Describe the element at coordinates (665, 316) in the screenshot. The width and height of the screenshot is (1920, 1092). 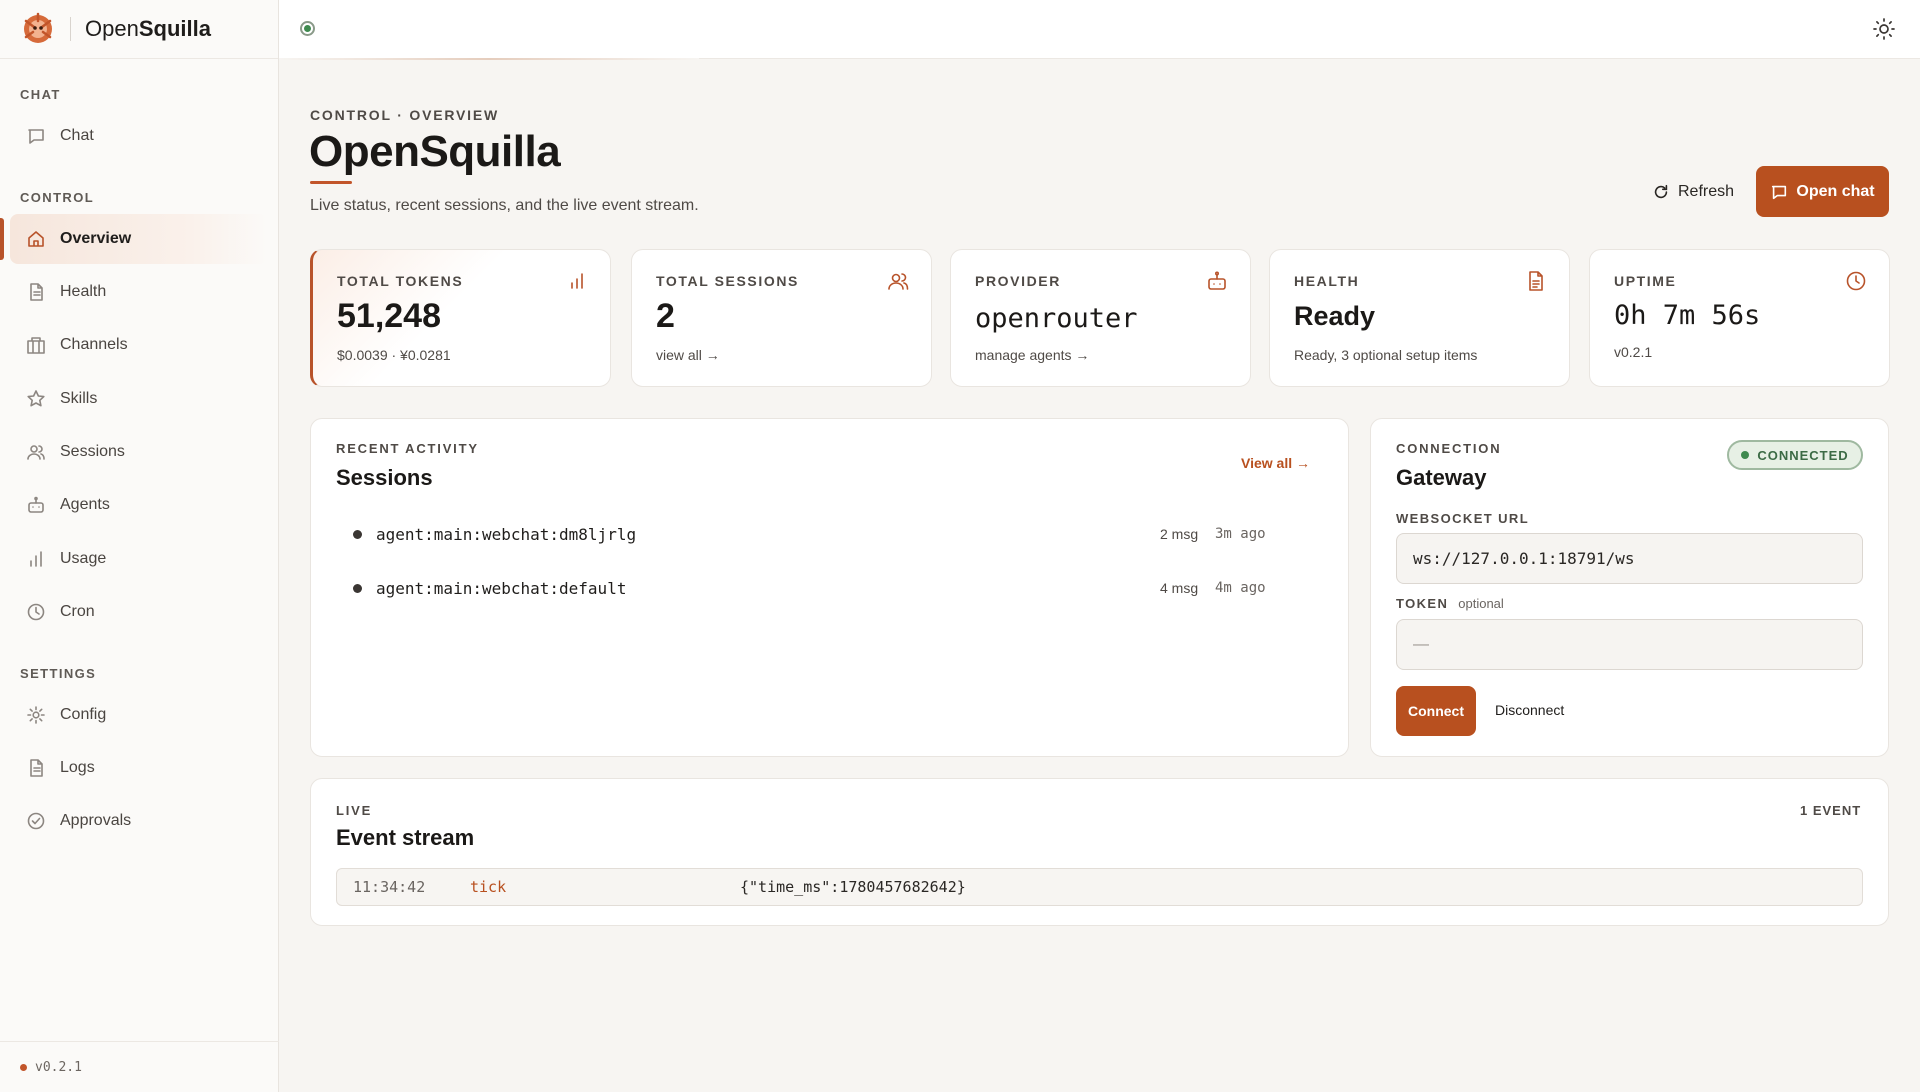
I see `stat-value: 2` at that location.